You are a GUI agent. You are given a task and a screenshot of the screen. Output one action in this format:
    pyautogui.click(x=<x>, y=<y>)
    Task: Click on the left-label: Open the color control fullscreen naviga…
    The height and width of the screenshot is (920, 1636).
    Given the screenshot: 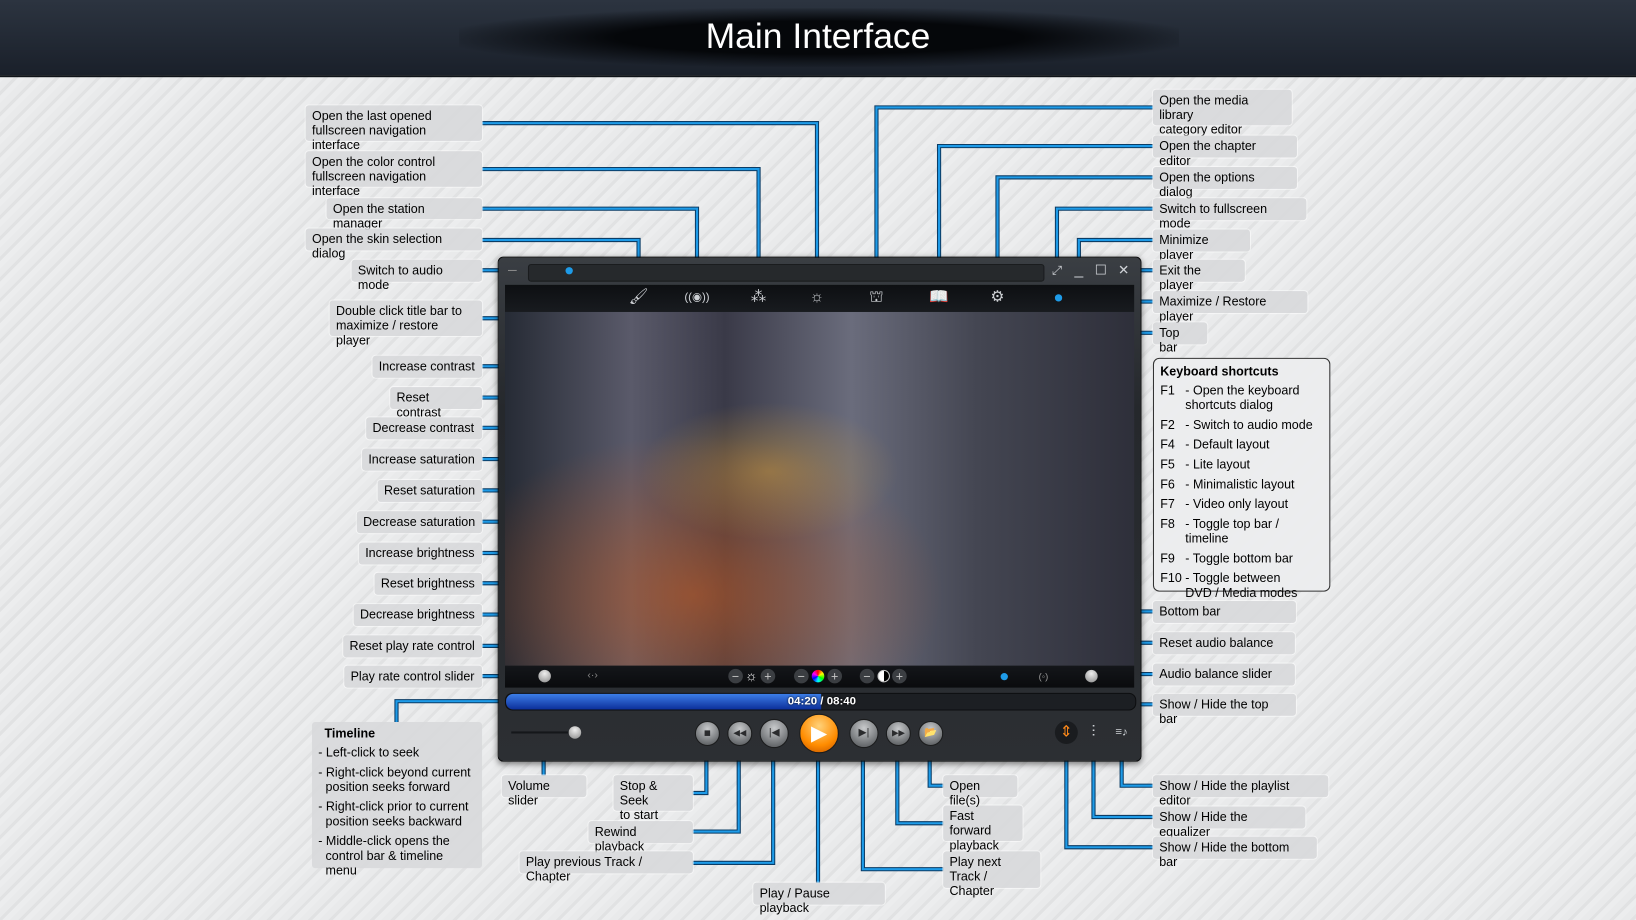 What is the action you would take?
    pyautogui.click(x=394, y=174)
    